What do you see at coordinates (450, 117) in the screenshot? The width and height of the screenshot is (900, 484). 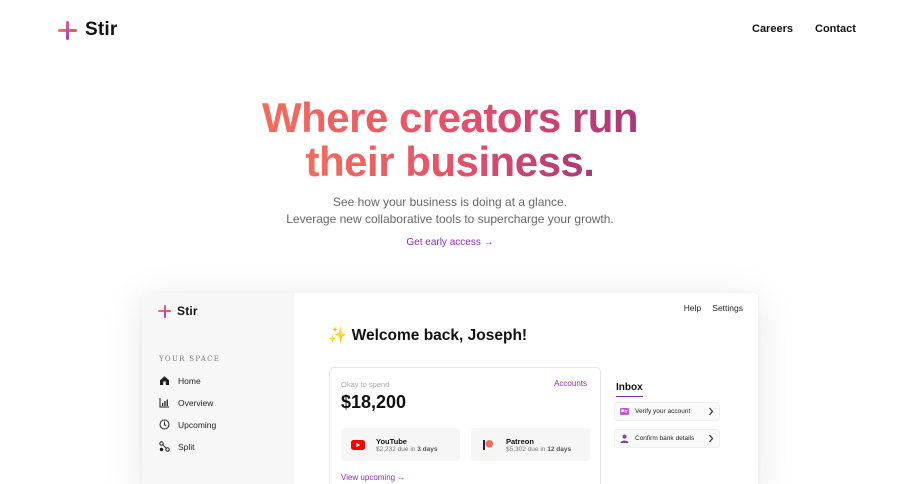 I see `headline-line-1: Where creators run` at bounding box center [450, 117].